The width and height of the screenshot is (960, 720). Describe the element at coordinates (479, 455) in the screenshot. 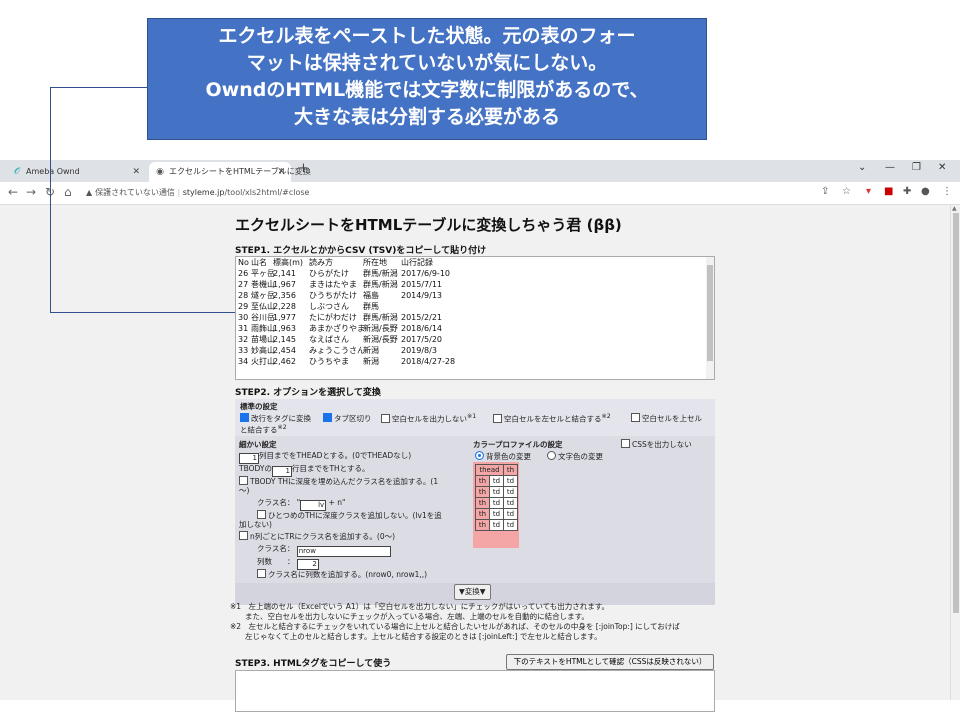

I see `radio-selected` at that location.